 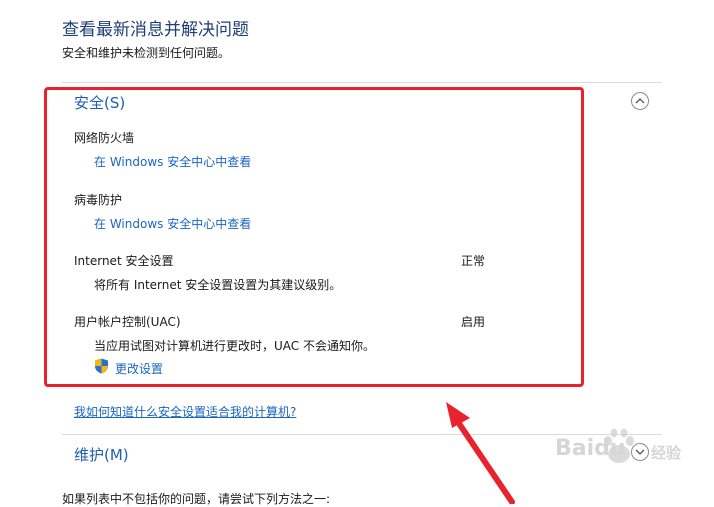 I want to click on watermark-sub: 经验, so click(x=666, y=453).